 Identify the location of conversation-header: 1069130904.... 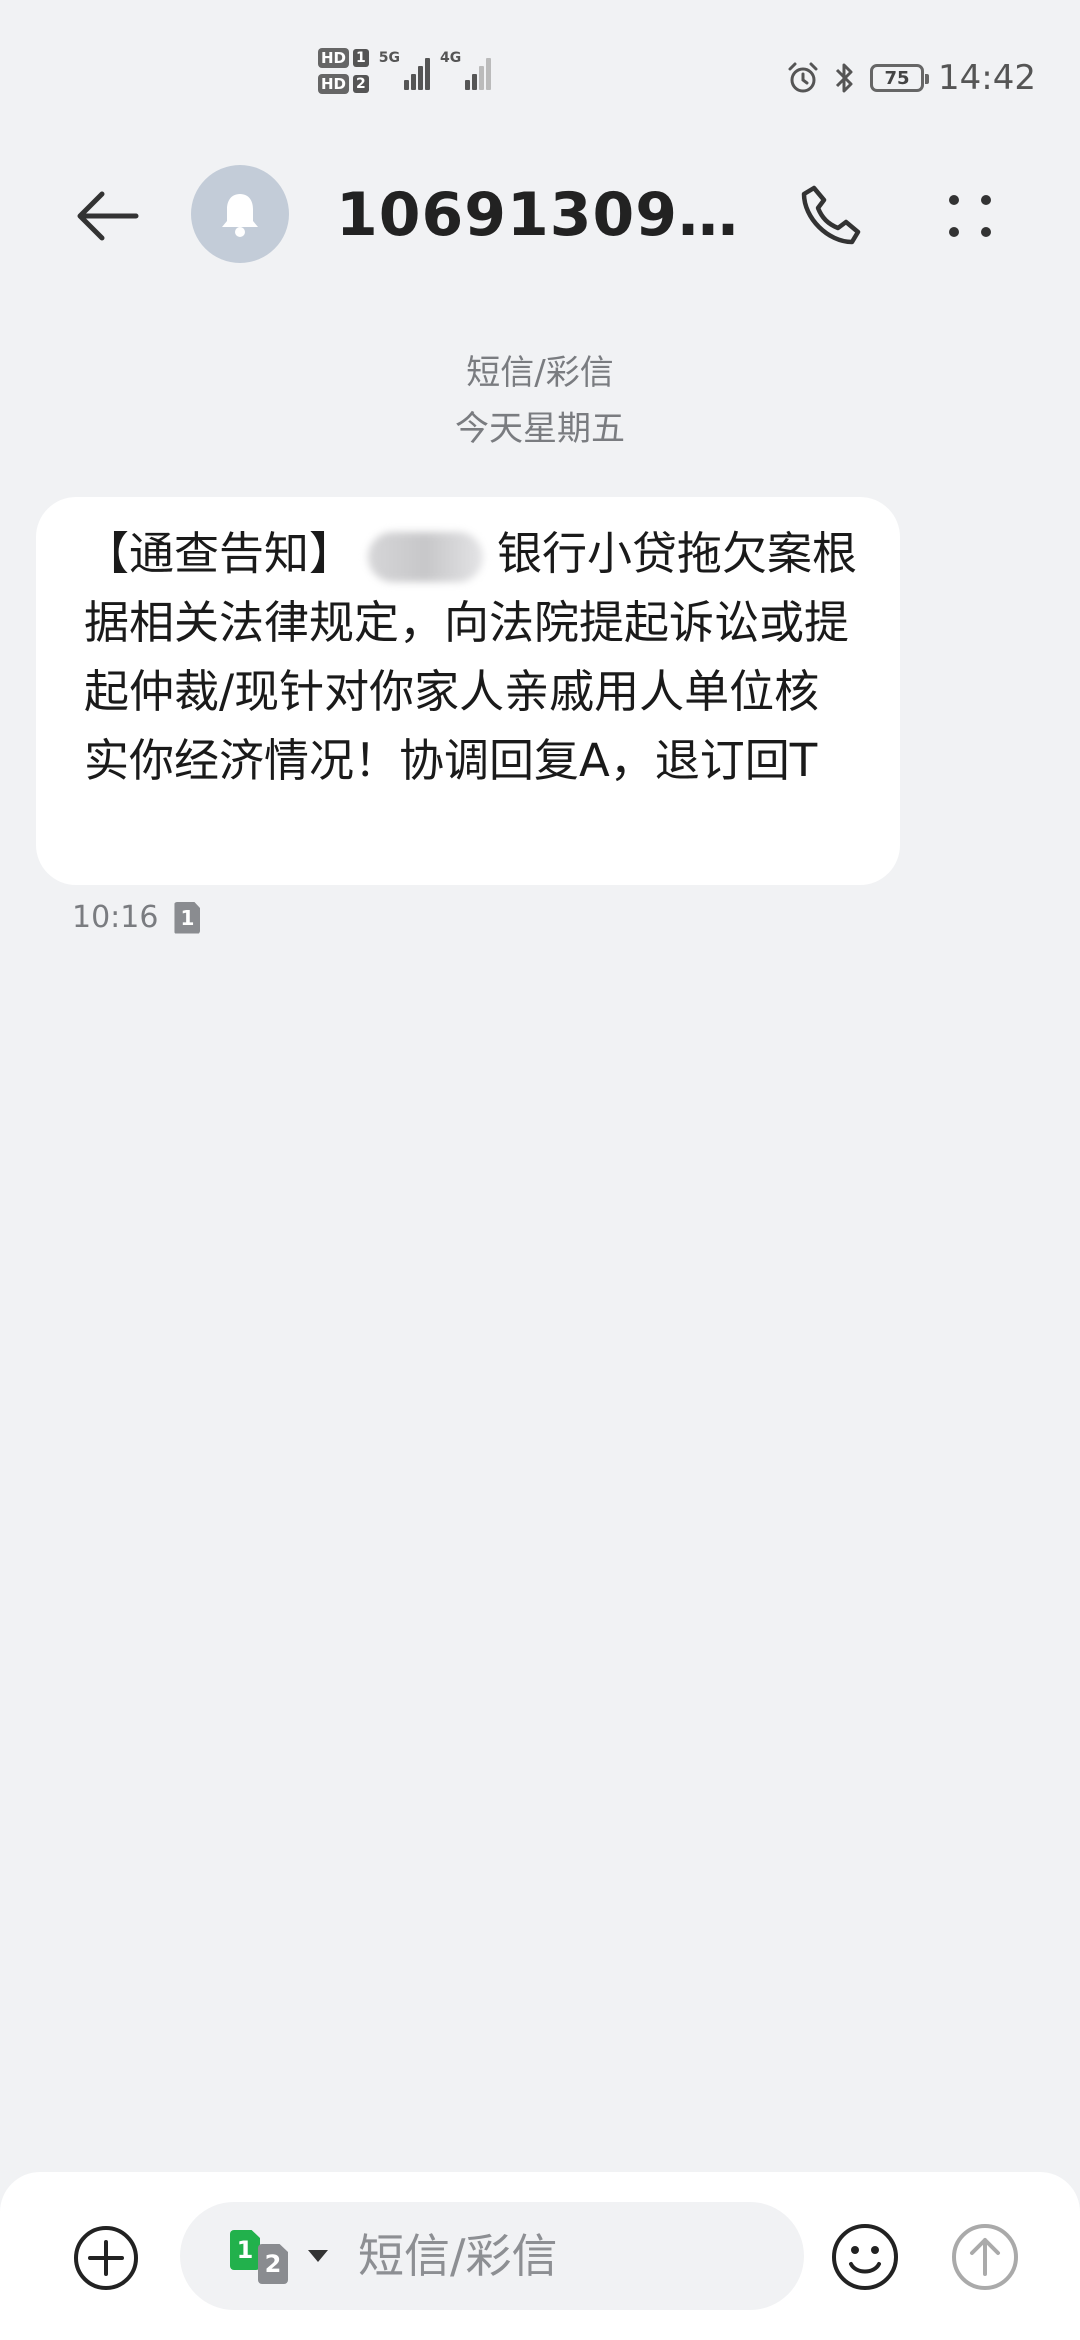
(540, 215).